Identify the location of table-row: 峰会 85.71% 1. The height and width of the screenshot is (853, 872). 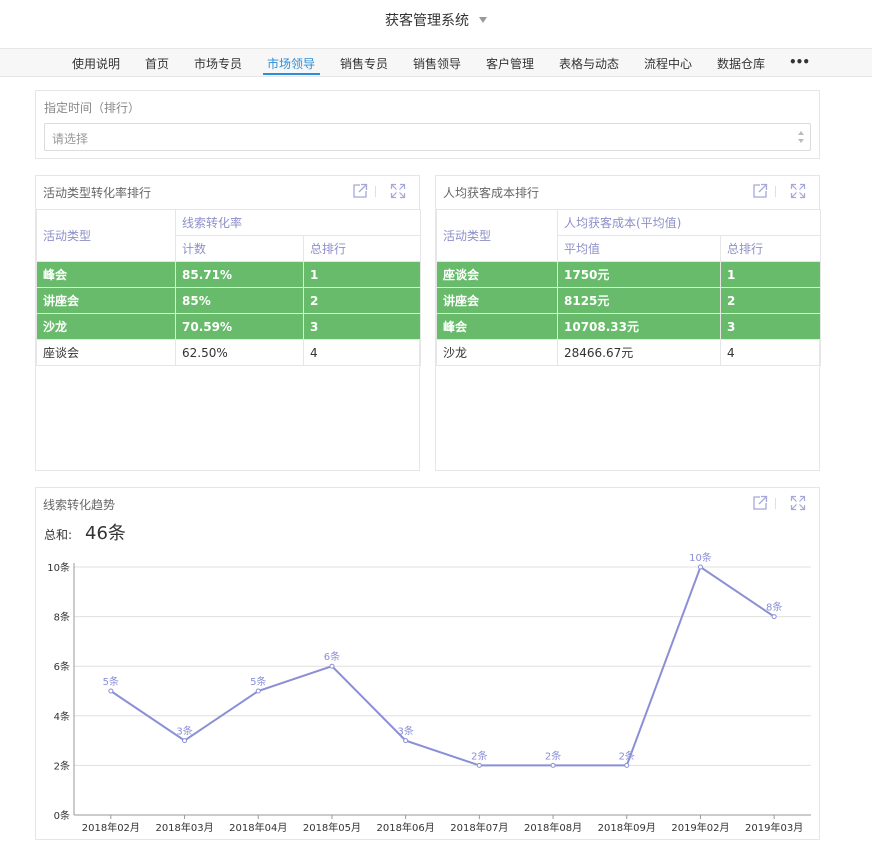
(229, 274).